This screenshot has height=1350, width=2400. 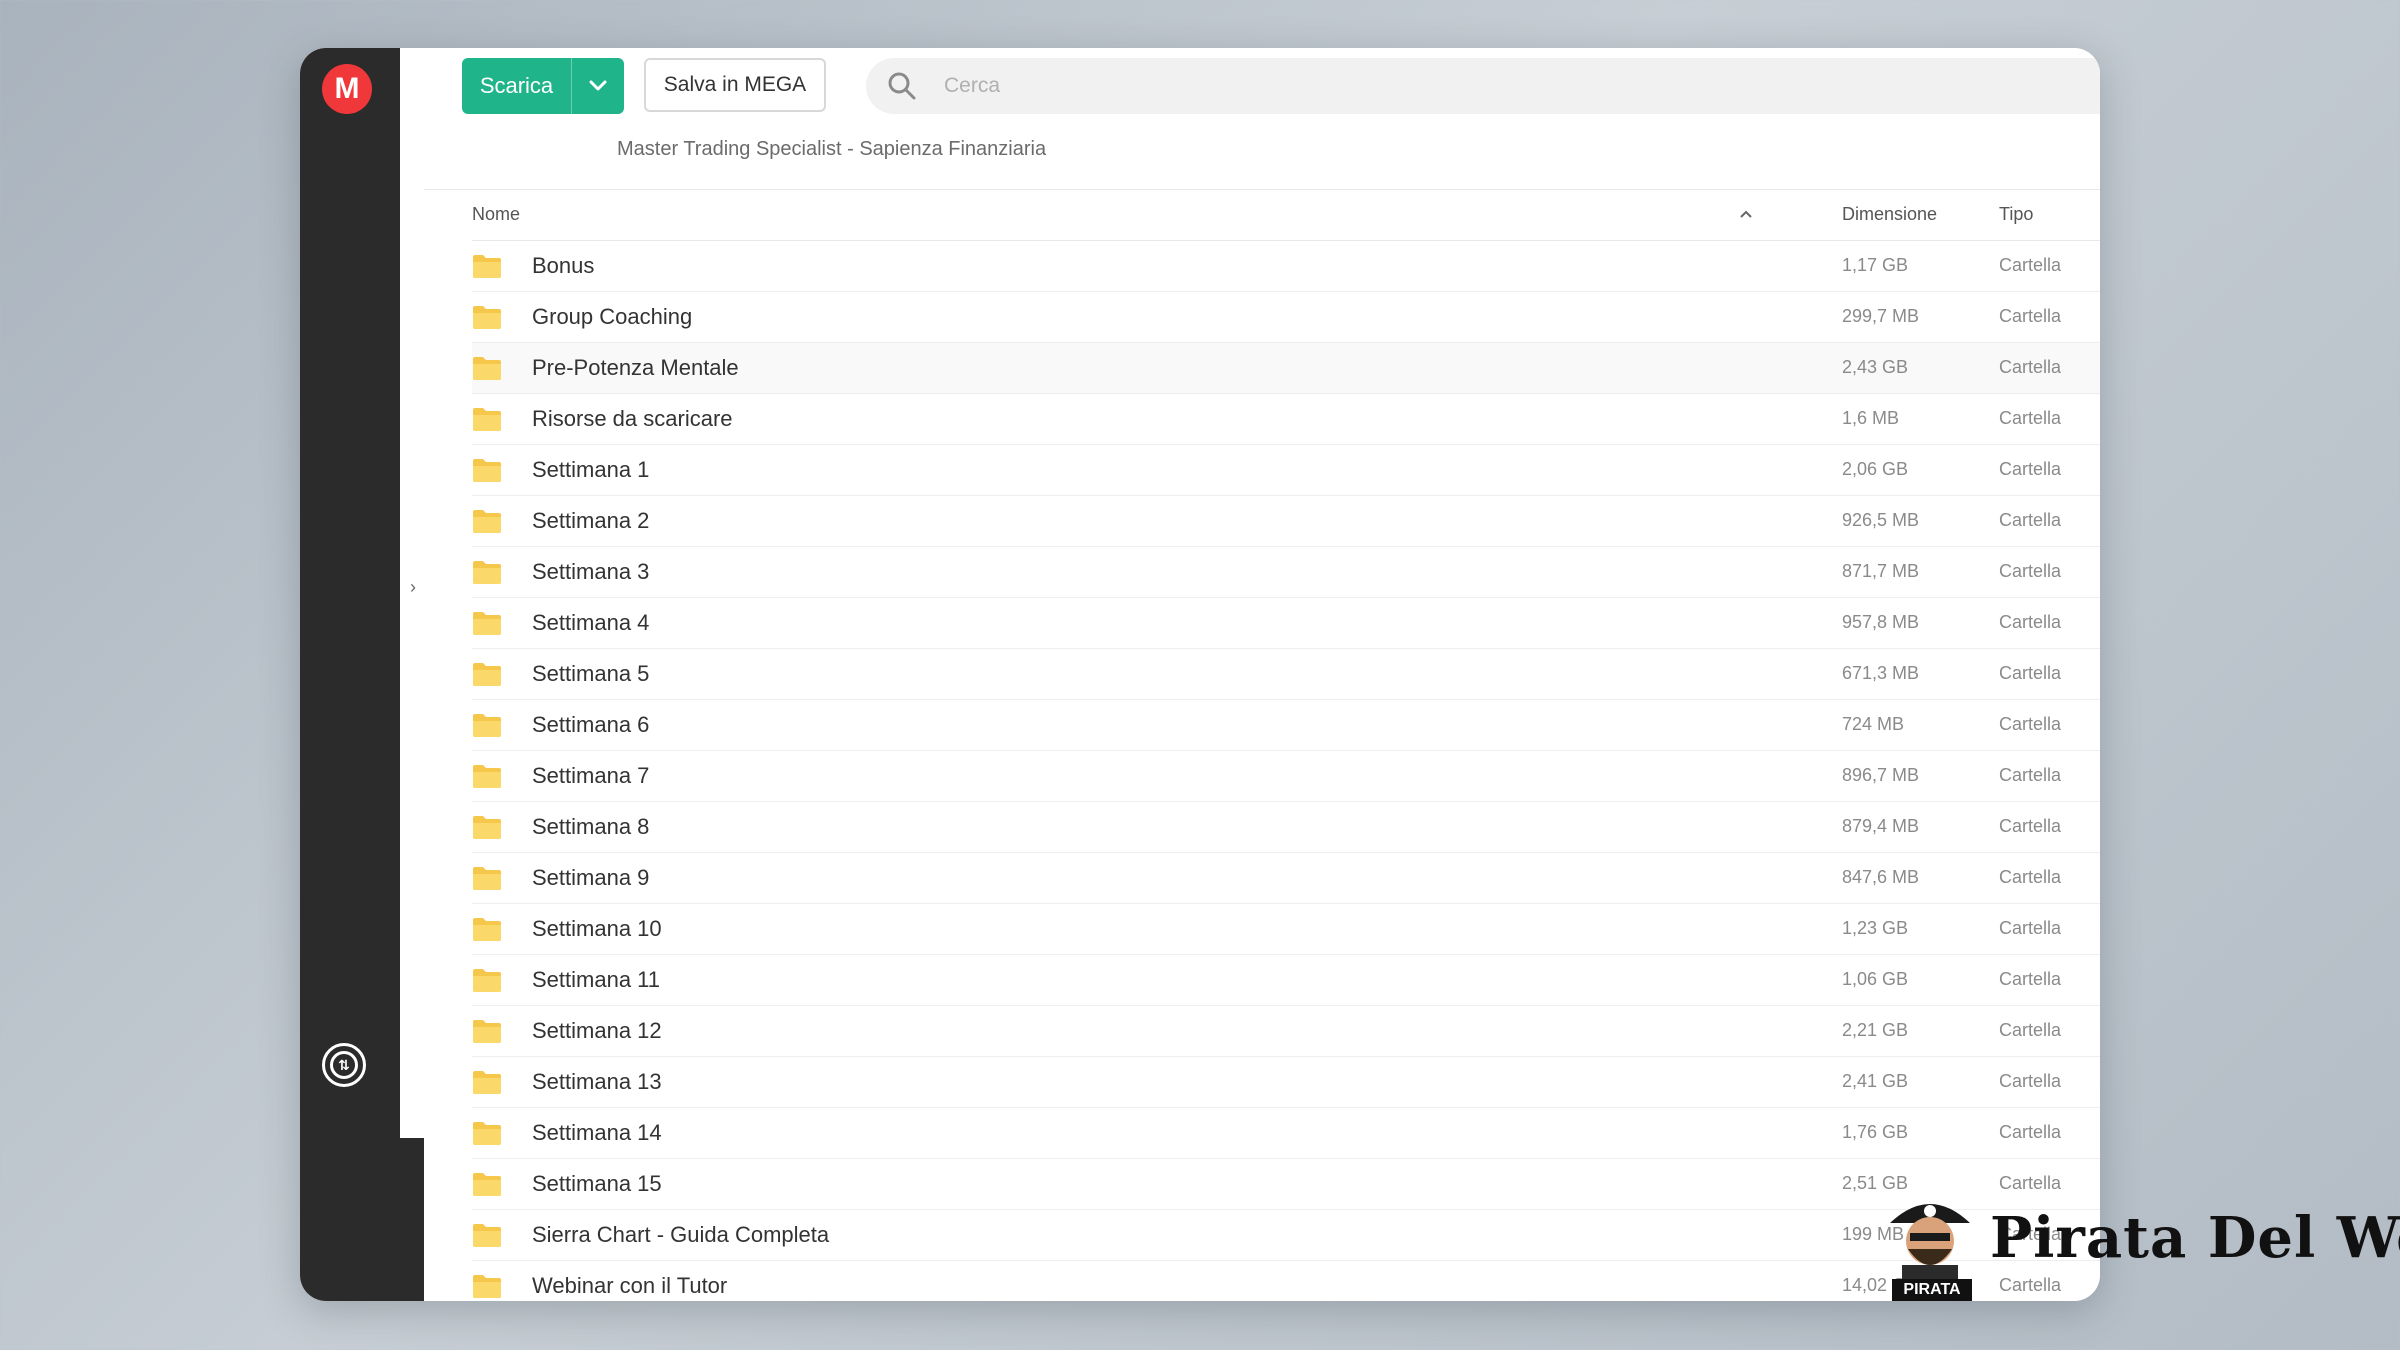 What do you see at coordinates (590, 674) in the screenshot?
I see `file-name: Settimana 5` at bounding box center [590, 674].